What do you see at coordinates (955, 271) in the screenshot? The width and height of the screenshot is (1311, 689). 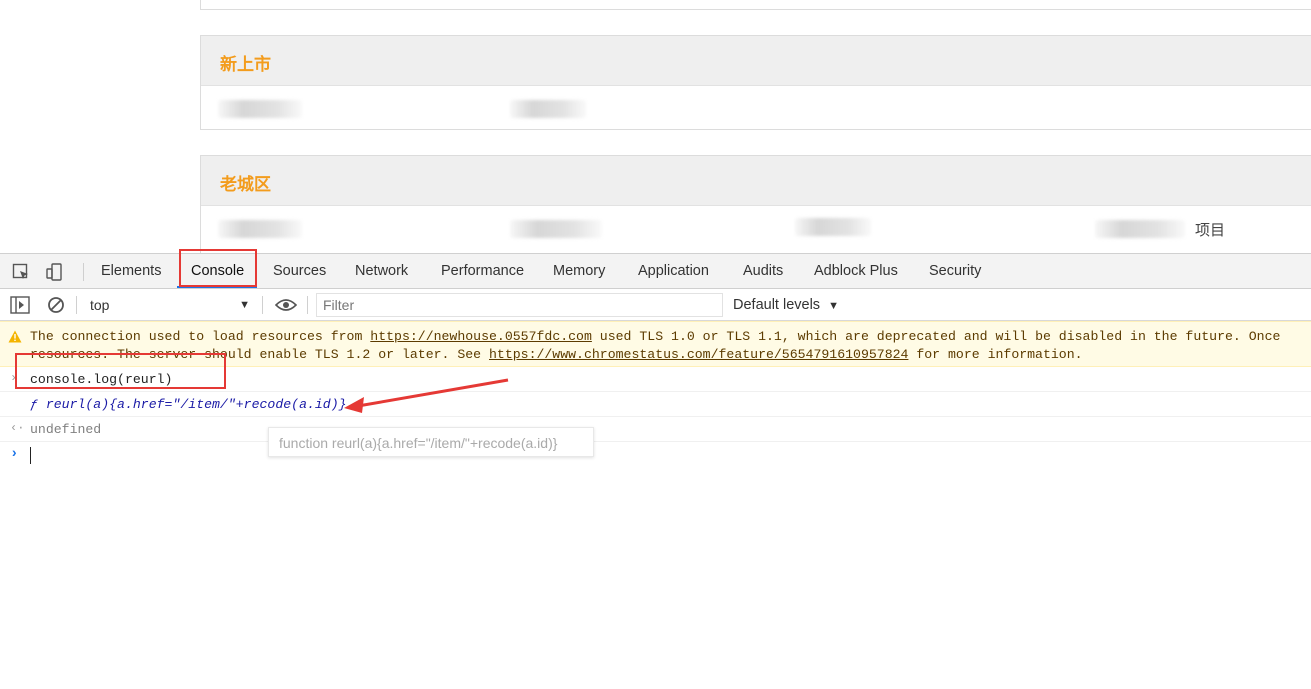 I see `tab-security: Security` at bounding box center [955, 271].